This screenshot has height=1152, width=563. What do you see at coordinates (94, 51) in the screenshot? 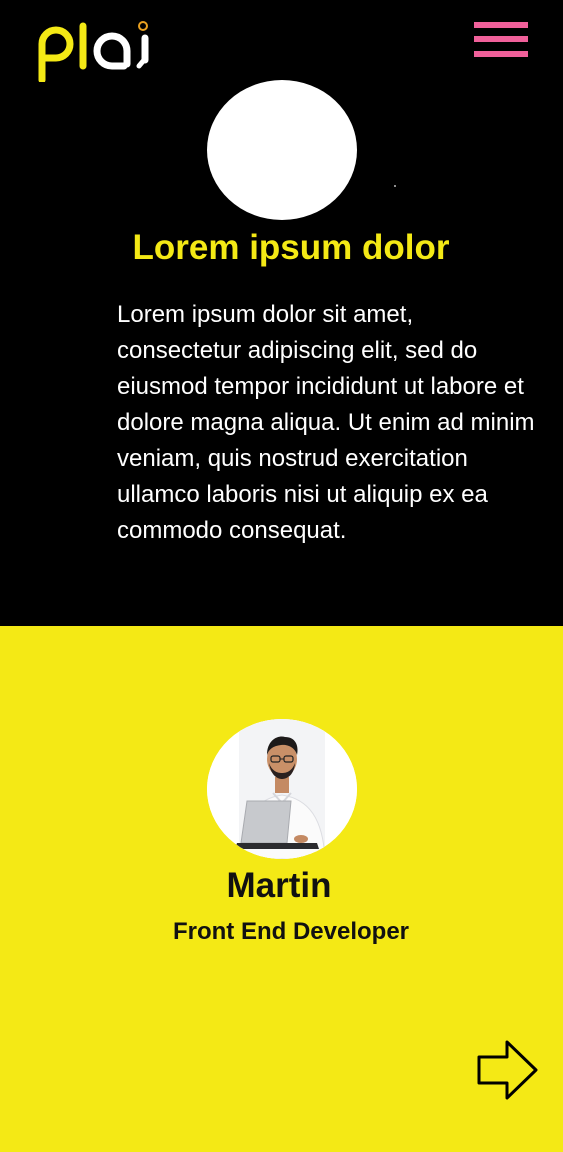
I see `pla-logo` at bounding box center [94, 51].